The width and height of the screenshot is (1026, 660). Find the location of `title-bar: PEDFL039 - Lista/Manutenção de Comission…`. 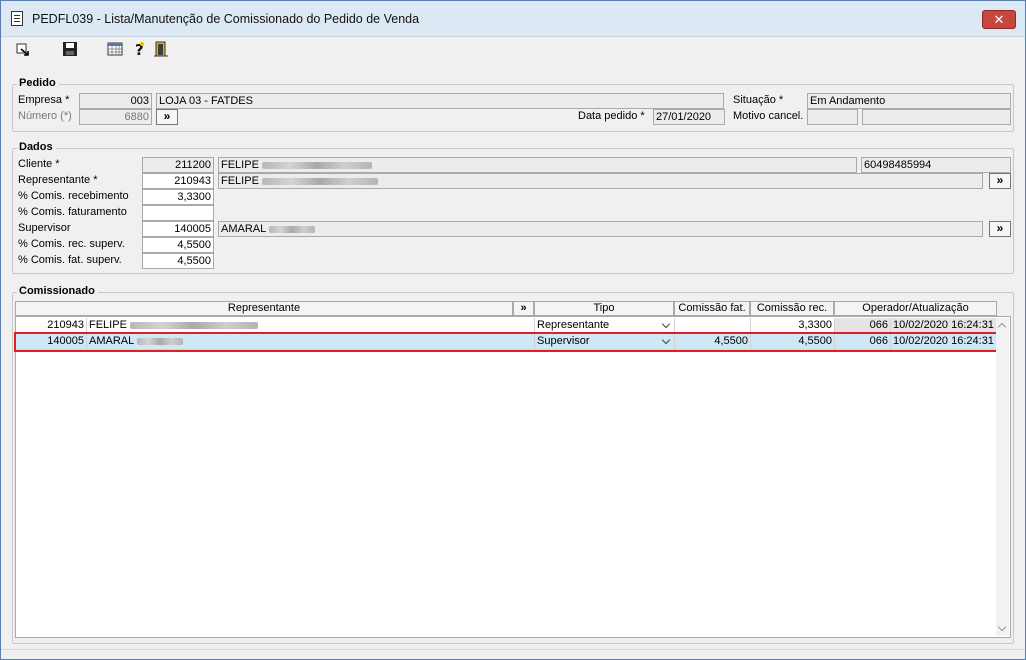

title-bar: PEDFL039 - Lista/Manutenção de Comission… is located at coordinates (513, 19).